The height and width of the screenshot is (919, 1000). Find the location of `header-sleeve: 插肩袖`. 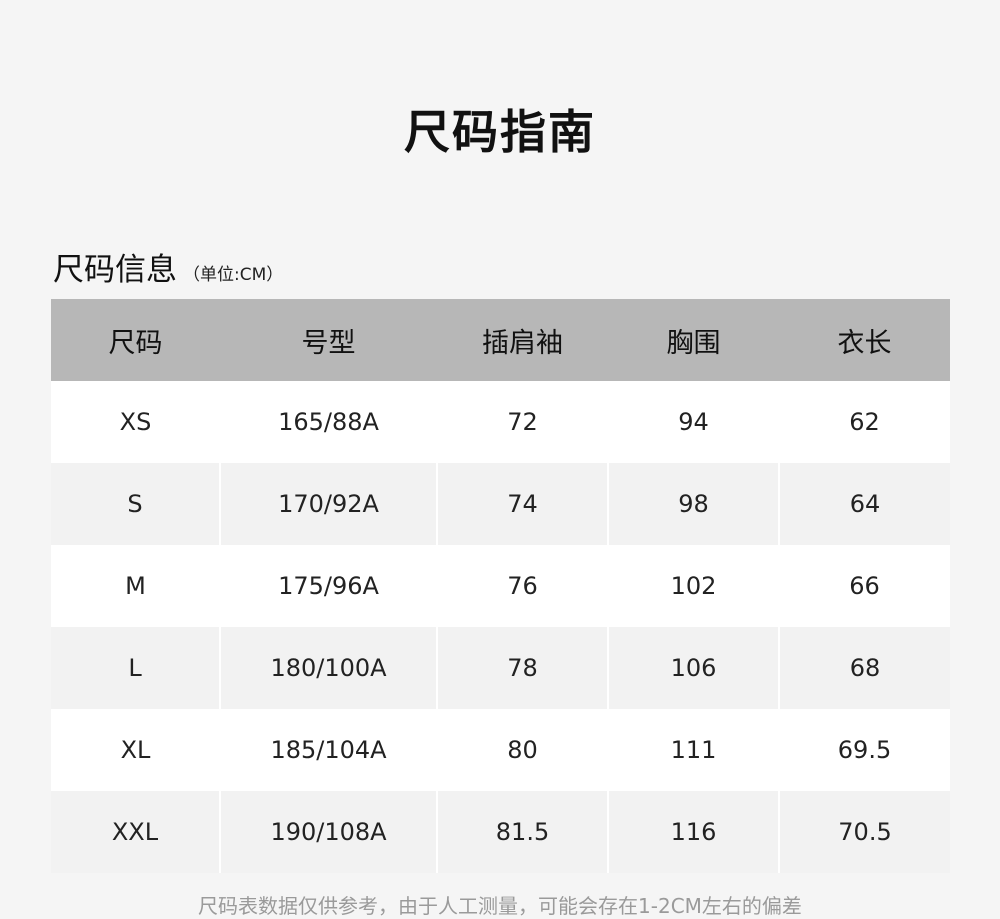

header-sleeve: 插肩袖 is located at coordinates (522, 340).